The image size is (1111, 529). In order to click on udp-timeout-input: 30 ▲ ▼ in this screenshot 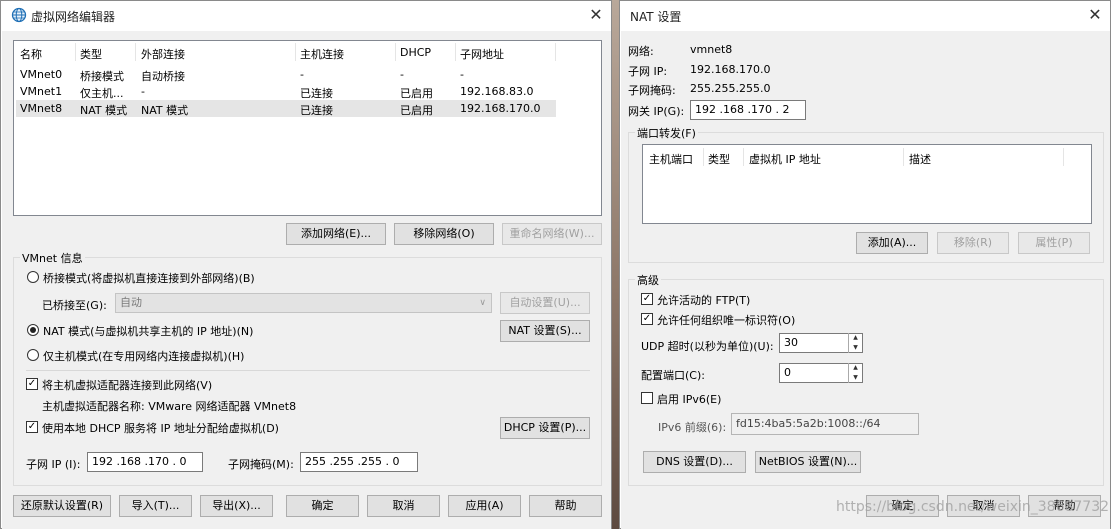, I will do `click(821, 343)`.